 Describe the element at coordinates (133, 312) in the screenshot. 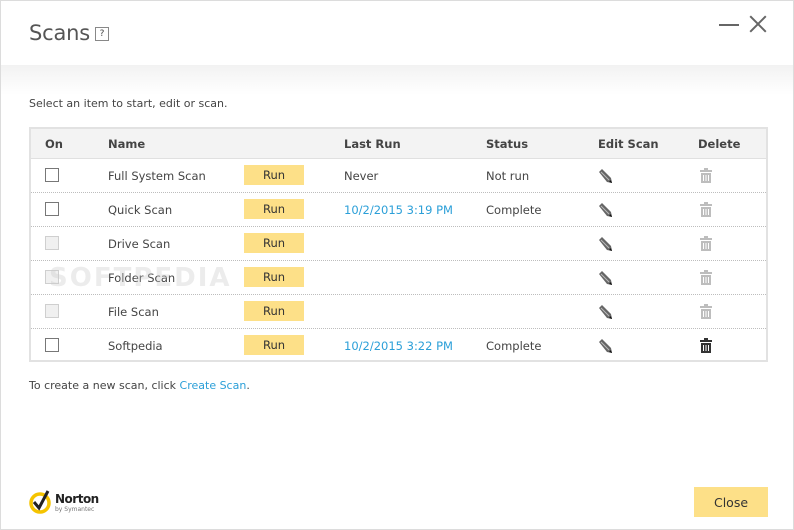

I see `scan-name: File Scan` at that location.